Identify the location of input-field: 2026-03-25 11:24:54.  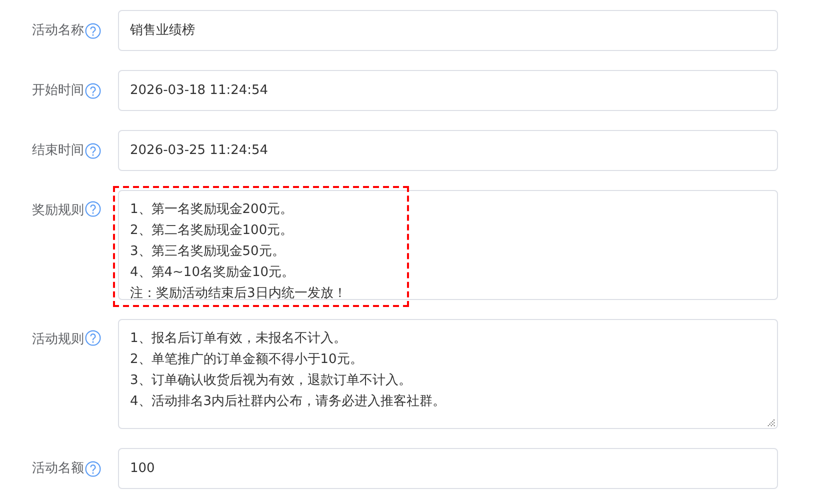
(448, 150).